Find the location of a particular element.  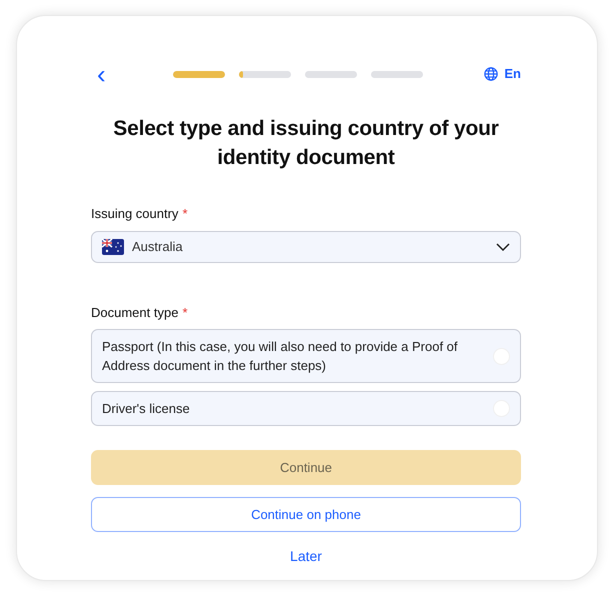

field-label: Issuing country is located at coordinates (134, 214).